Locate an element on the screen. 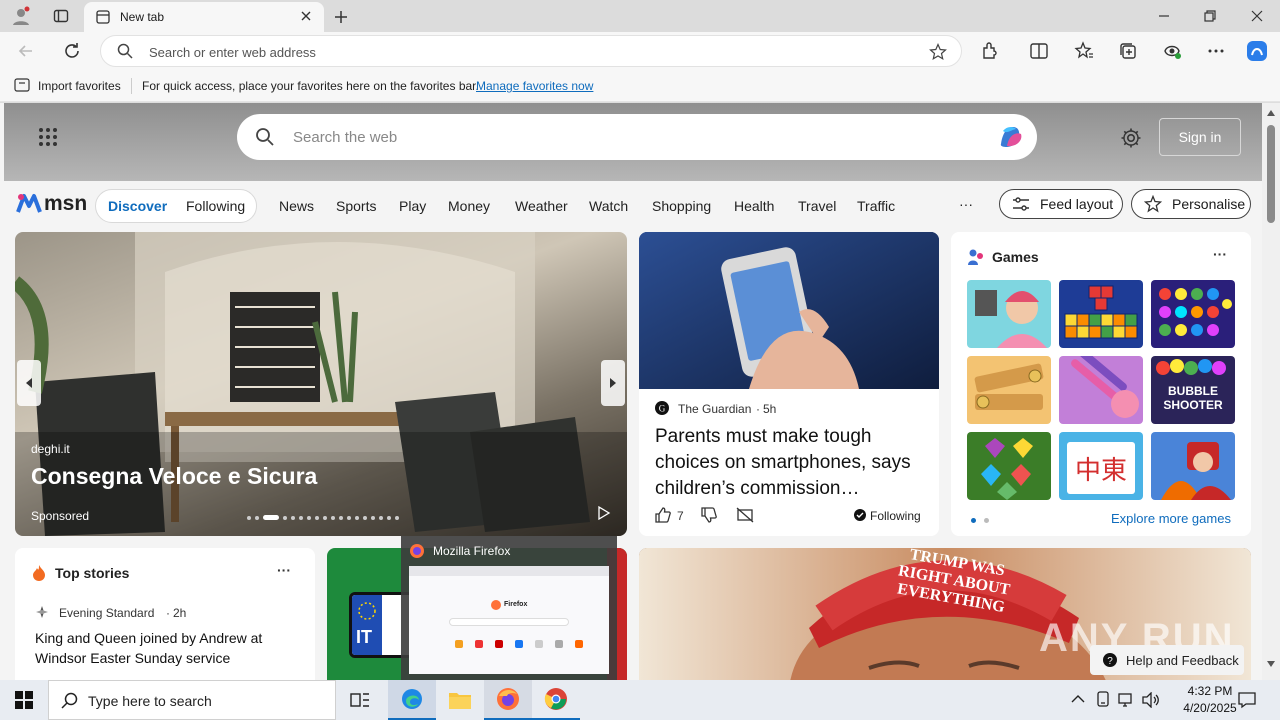 The image size is (1280, 720). divider is located at coordinates (131, 86).